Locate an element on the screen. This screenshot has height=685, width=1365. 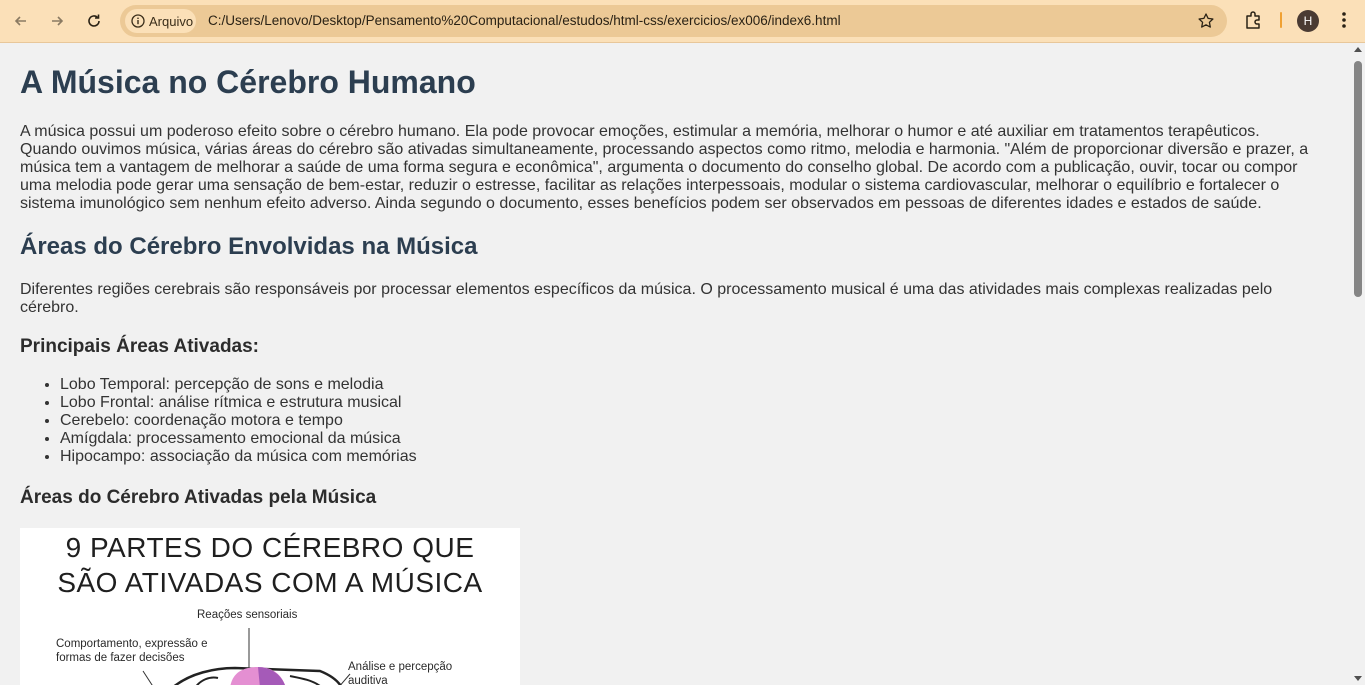
vertical-scrollbar is located at coordinates (1358, 364).